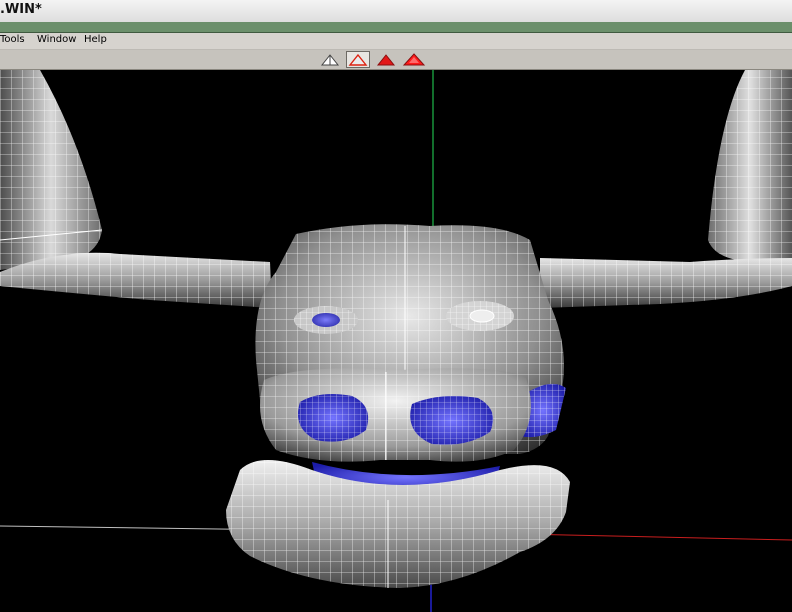 The height and width of the screenshot is (612, 792). I want to click on window-title: .WIN*, so click(21, 9).